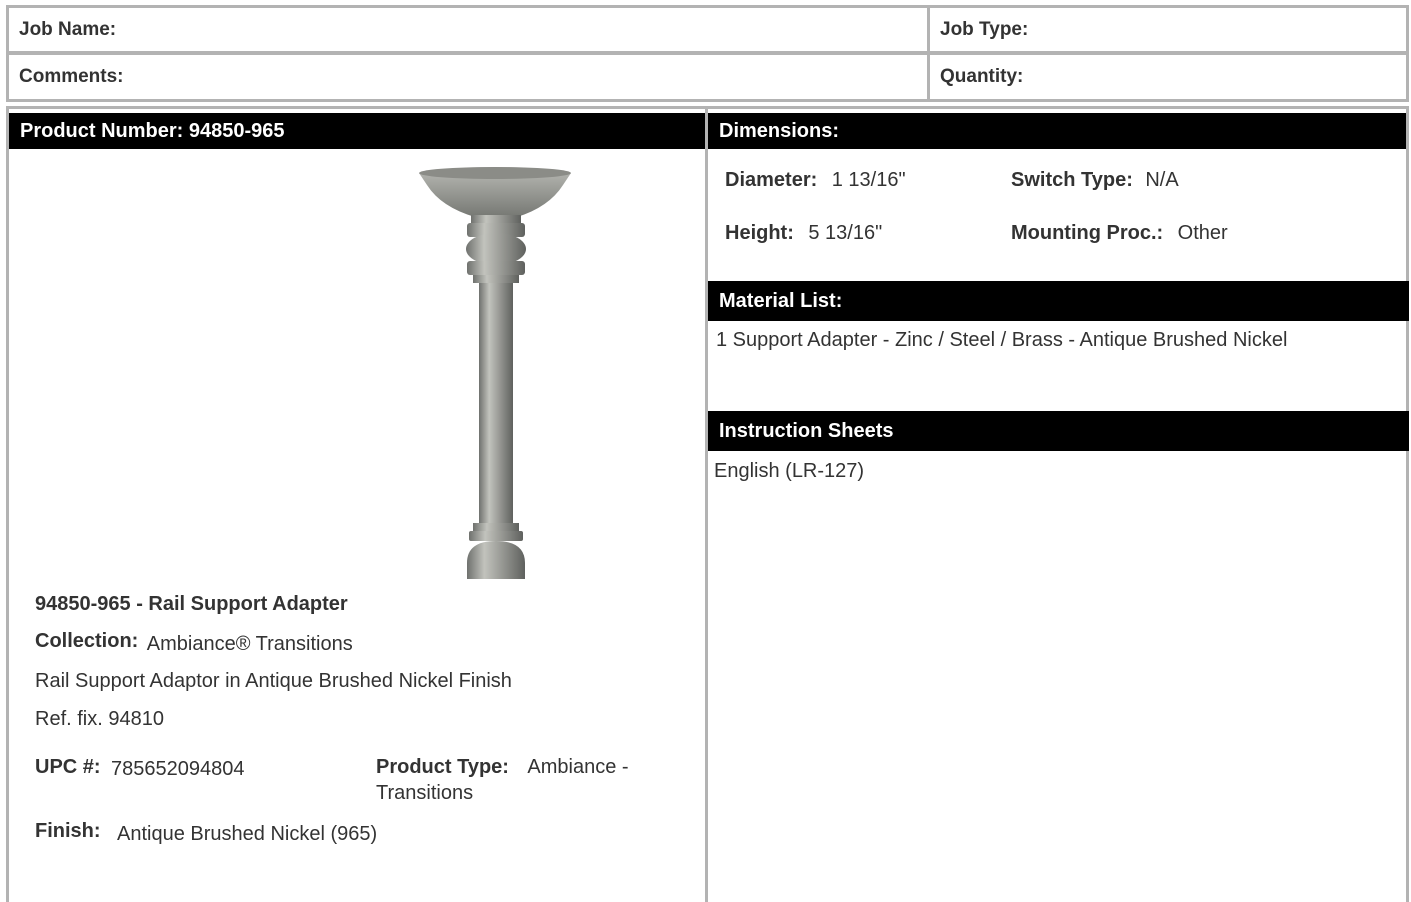 This screenshot has width=1411, height=902. I want to click on rail-support-adapter-icon, so click(495, 373).